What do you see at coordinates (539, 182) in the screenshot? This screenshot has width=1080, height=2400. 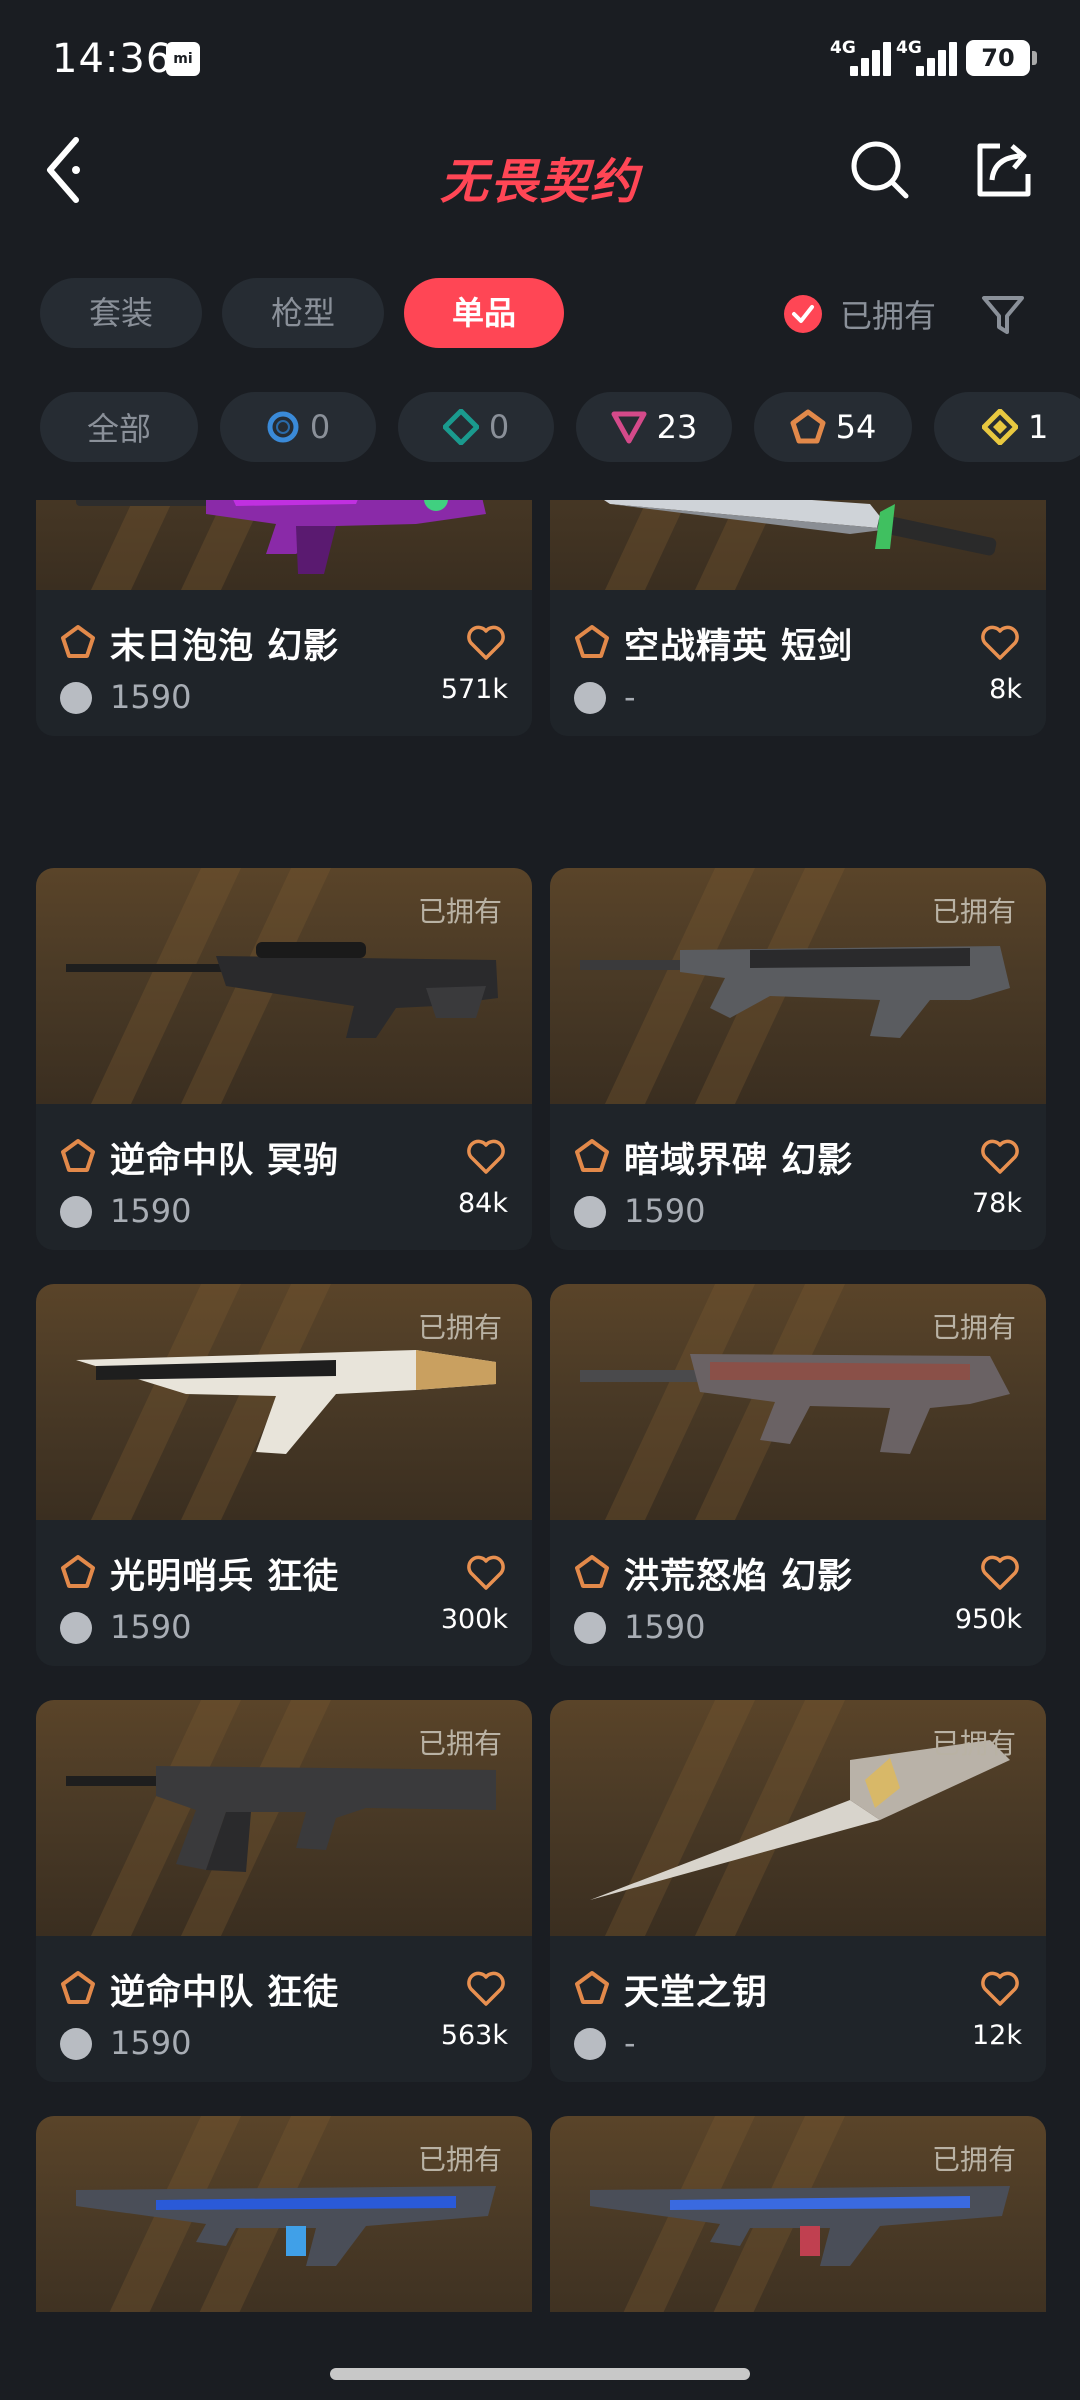 I see `app-title: 无畏契约` at bounding box center [539, 182].